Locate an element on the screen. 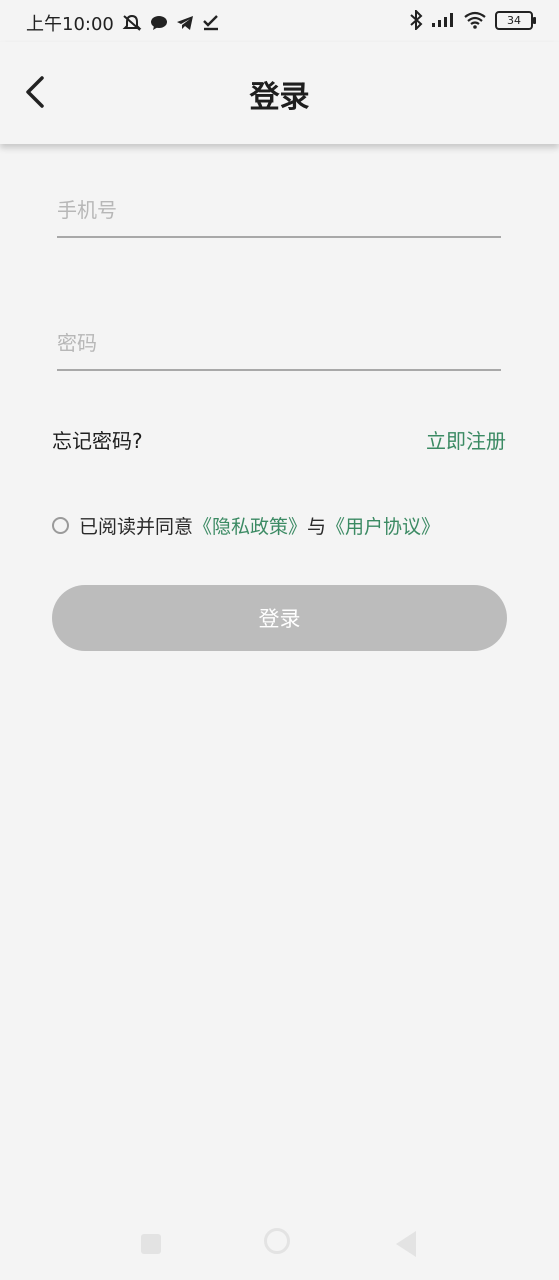 The width and height of the screenshot is (559, 1280). password-input is located at coordinates (279, 343).